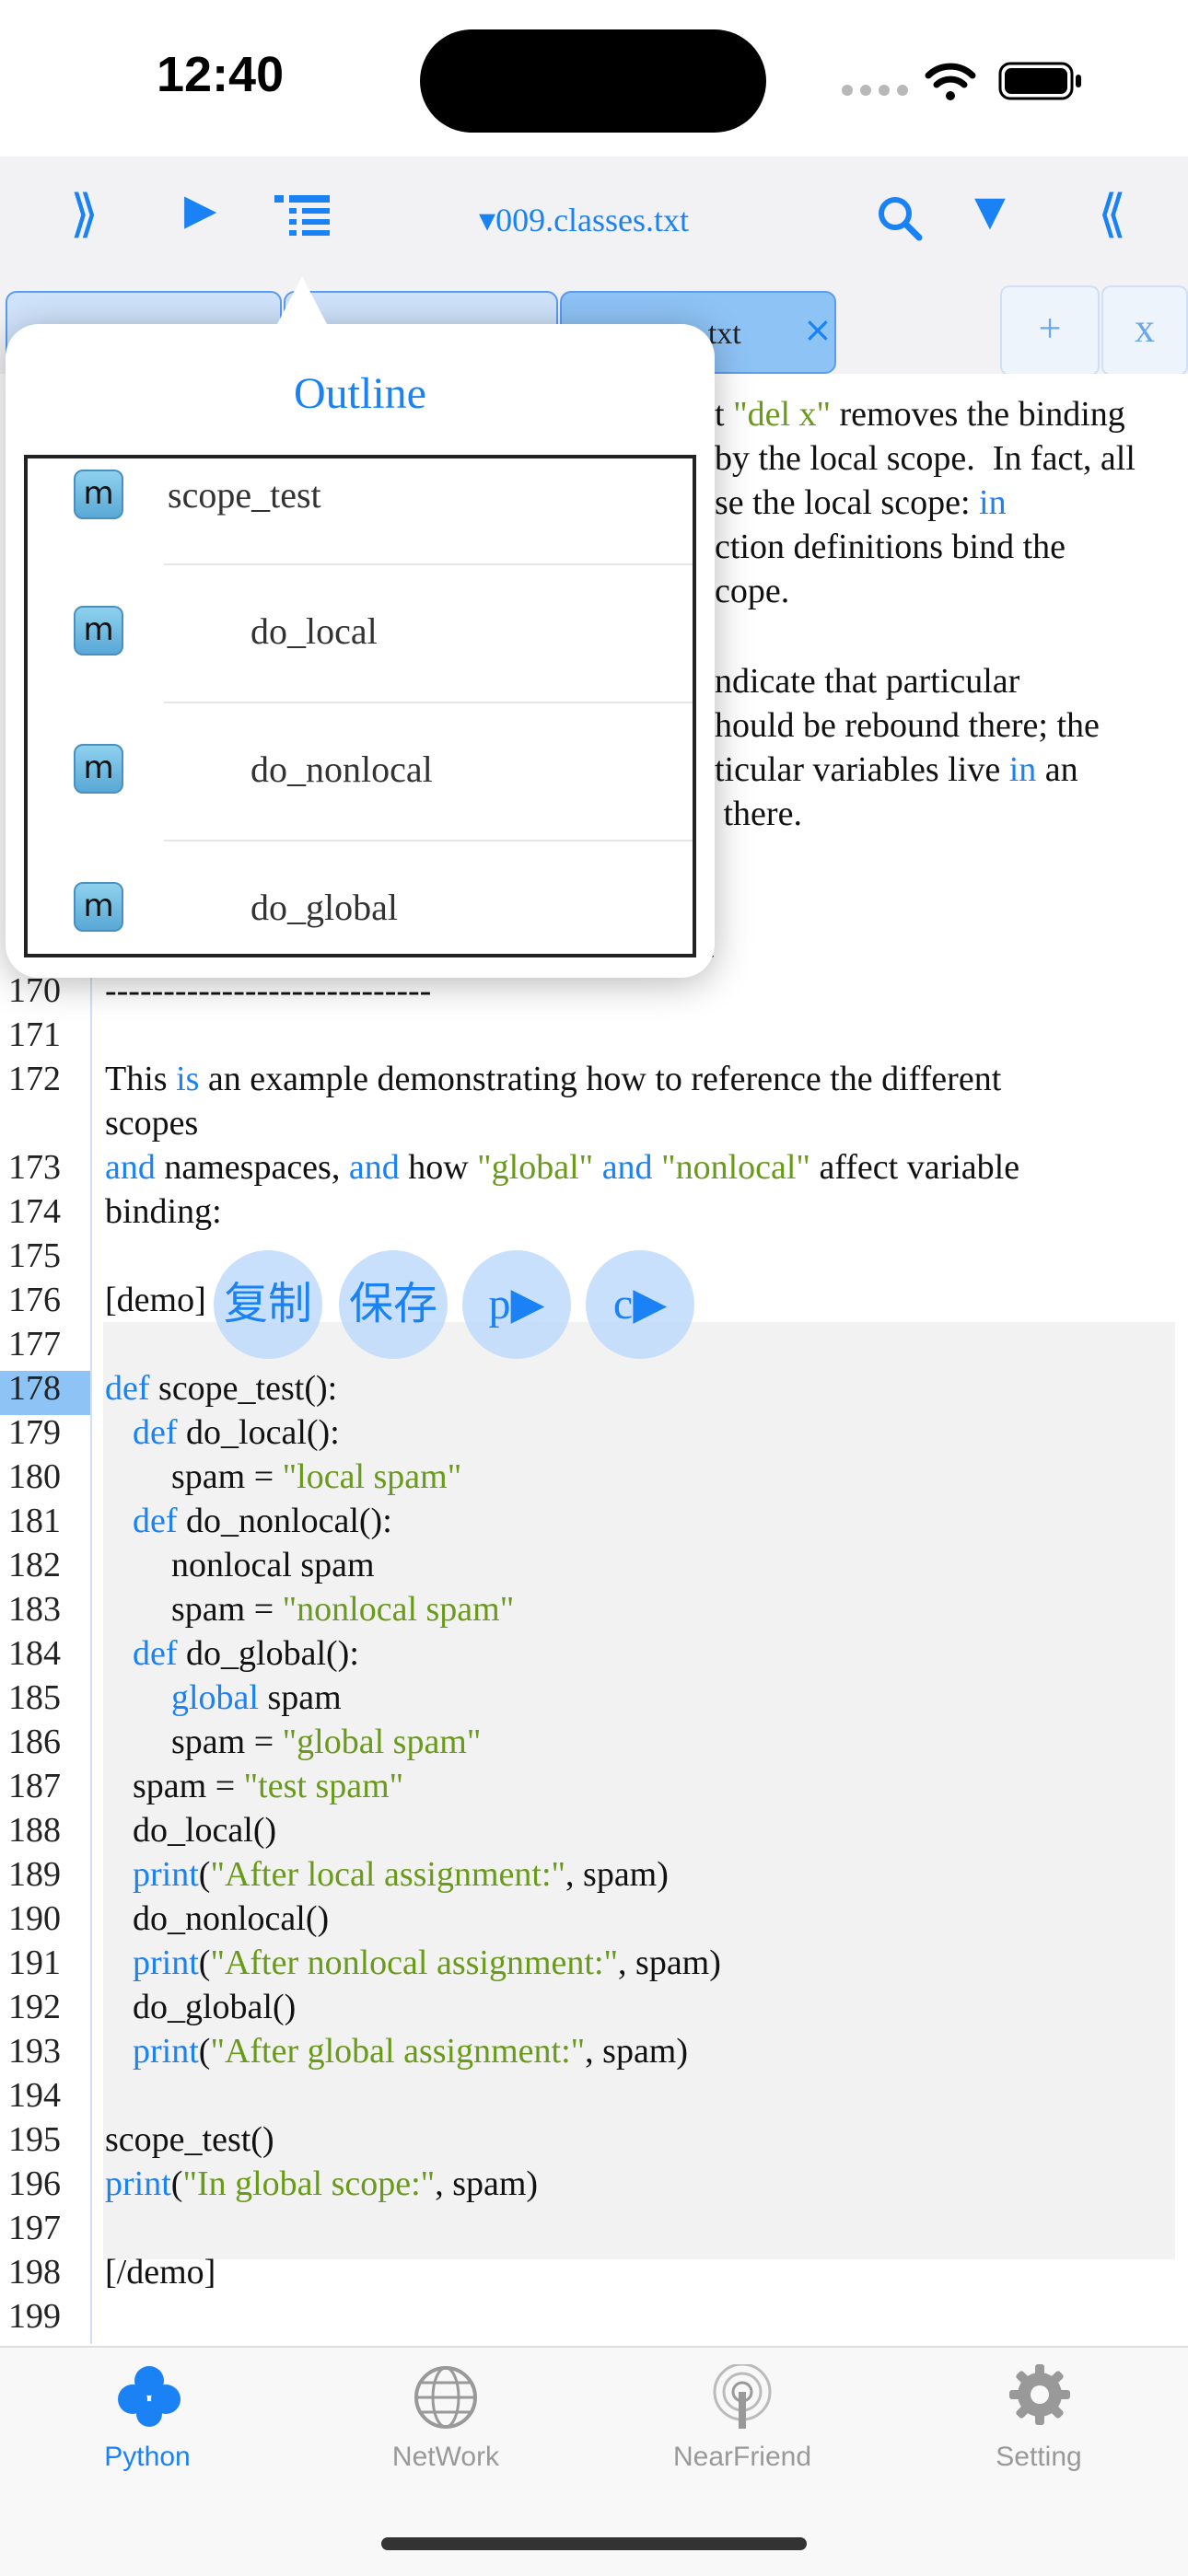 This screenshot has width=1188, height=2576. I want to click on code-line: nonlocal spam, so click(273, 1565).